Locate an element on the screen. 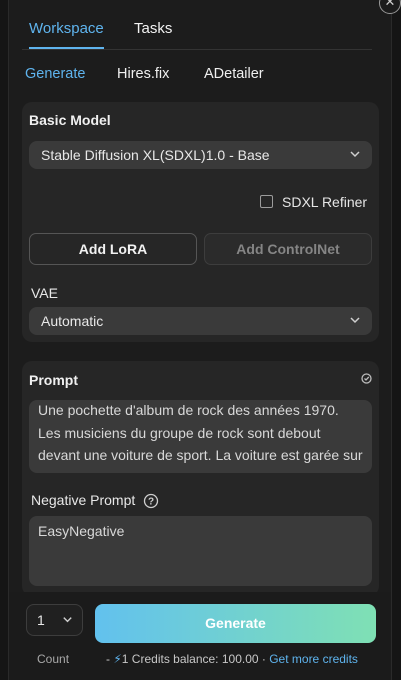 This screenshot has width=401, height=680. help-icon: ? is located at coordinates (151, 501).